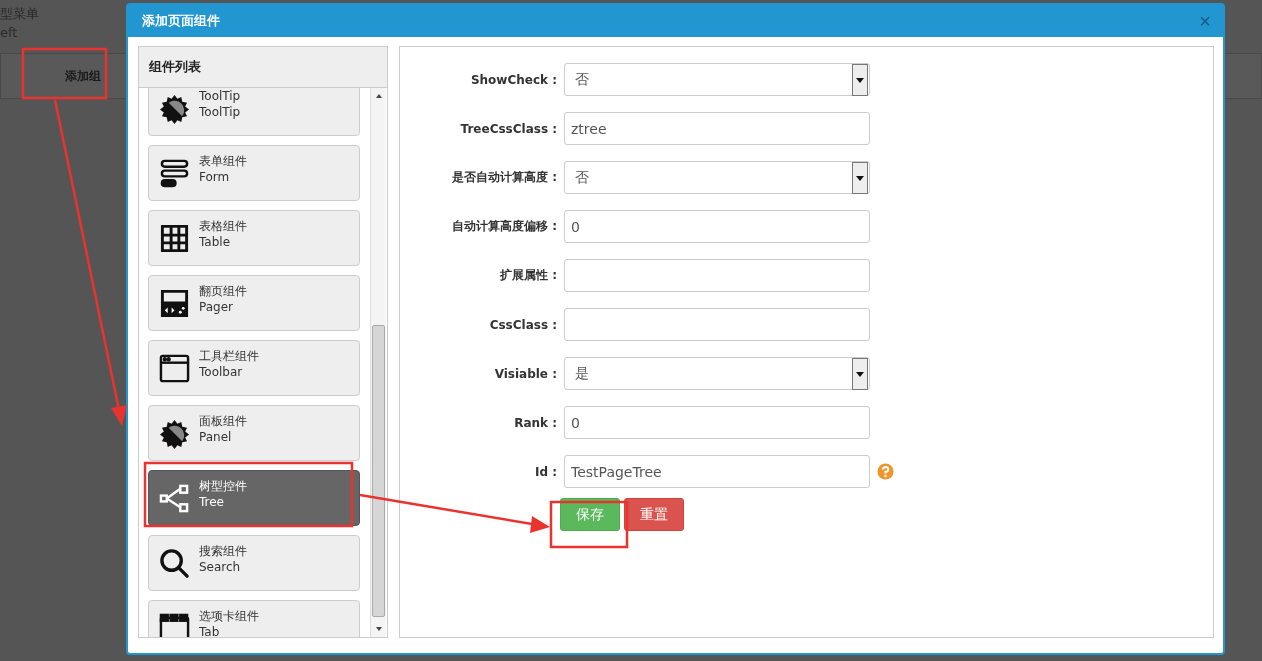 This screenshot has width=1262, height=661. What do you see at coordinates (210, 631) in the screenshot?
I see `component-code: Tab` at bounding box center [210, 631].